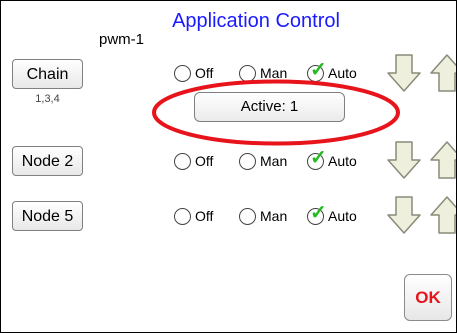 The image size is (457, 333). I want to click on ok-button: OK, so click(428, 297).